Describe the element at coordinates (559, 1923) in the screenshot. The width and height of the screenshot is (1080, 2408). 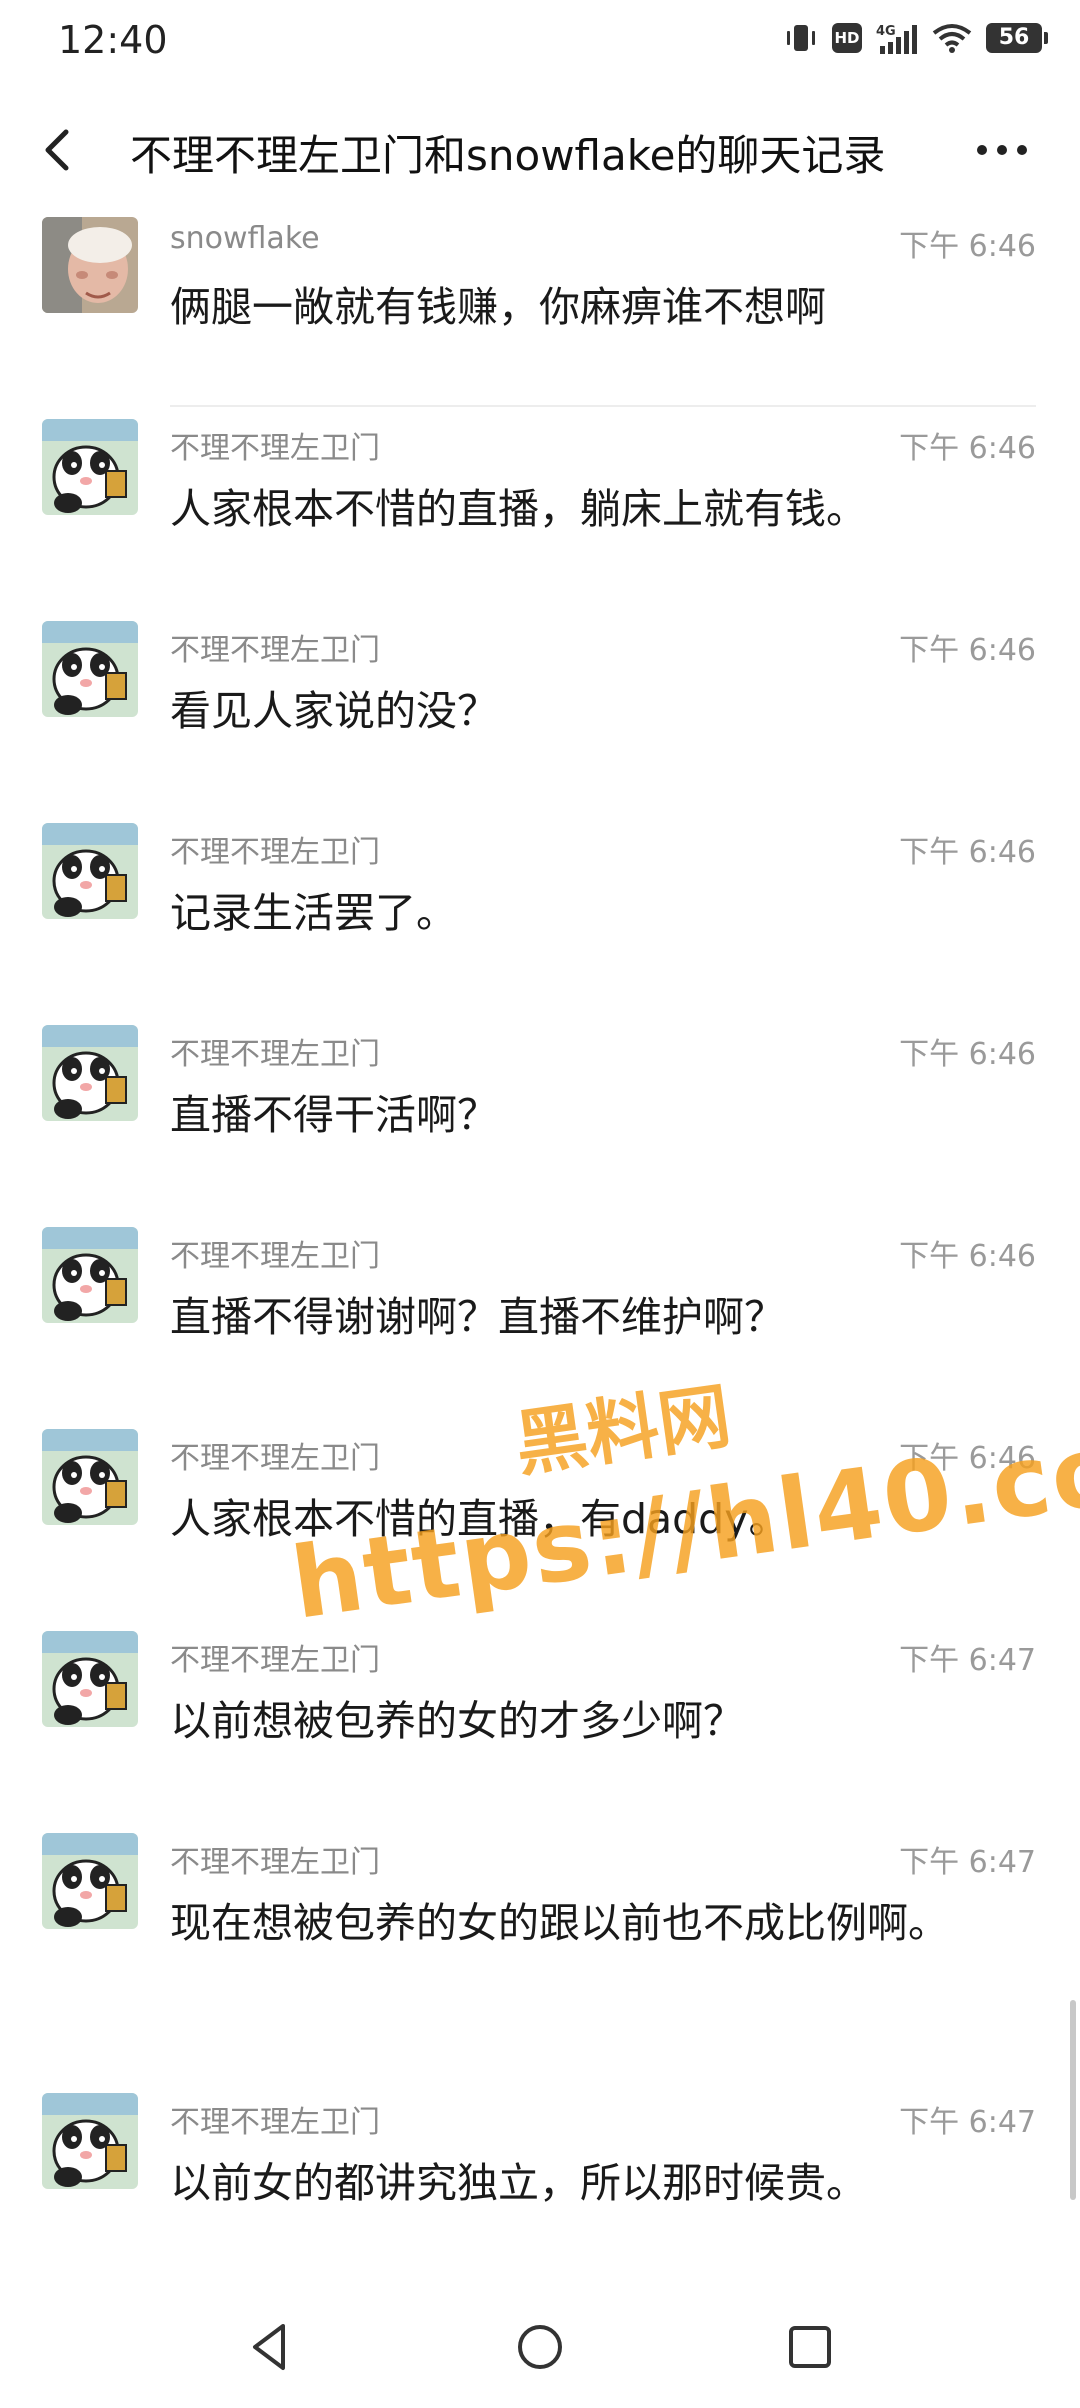
I see `message-text: 现在想被包养的女的跟以前也不成比例啊。` at that location.